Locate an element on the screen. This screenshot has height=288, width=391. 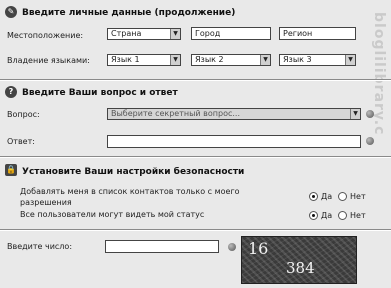
language1-select-value: Язык 1 is located at coordinates (125, 59).